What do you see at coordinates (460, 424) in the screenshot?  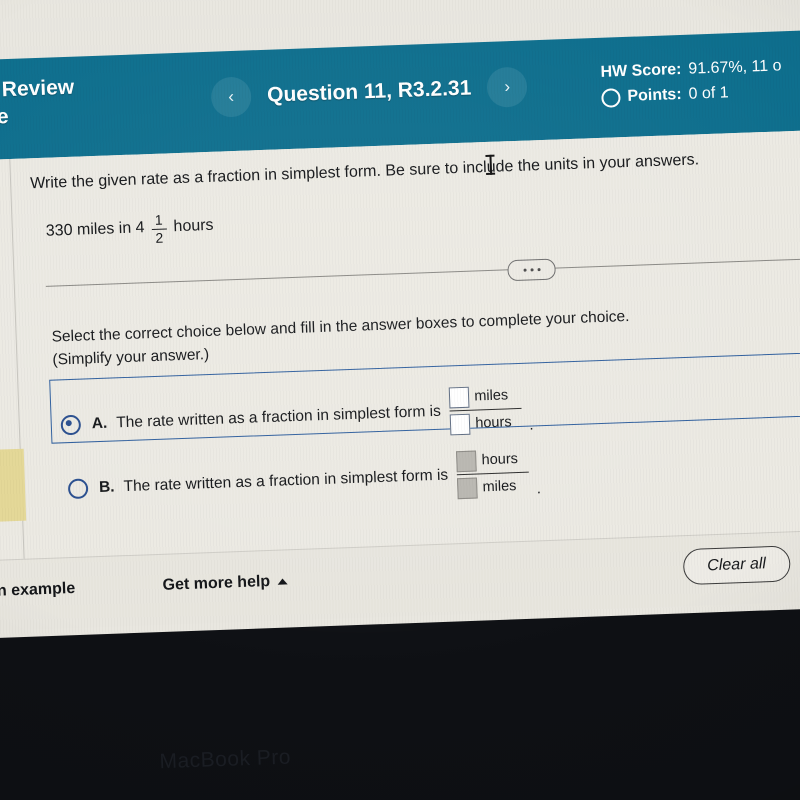 I see `choice-a-denominator-input` at bounding box center [460, 424].